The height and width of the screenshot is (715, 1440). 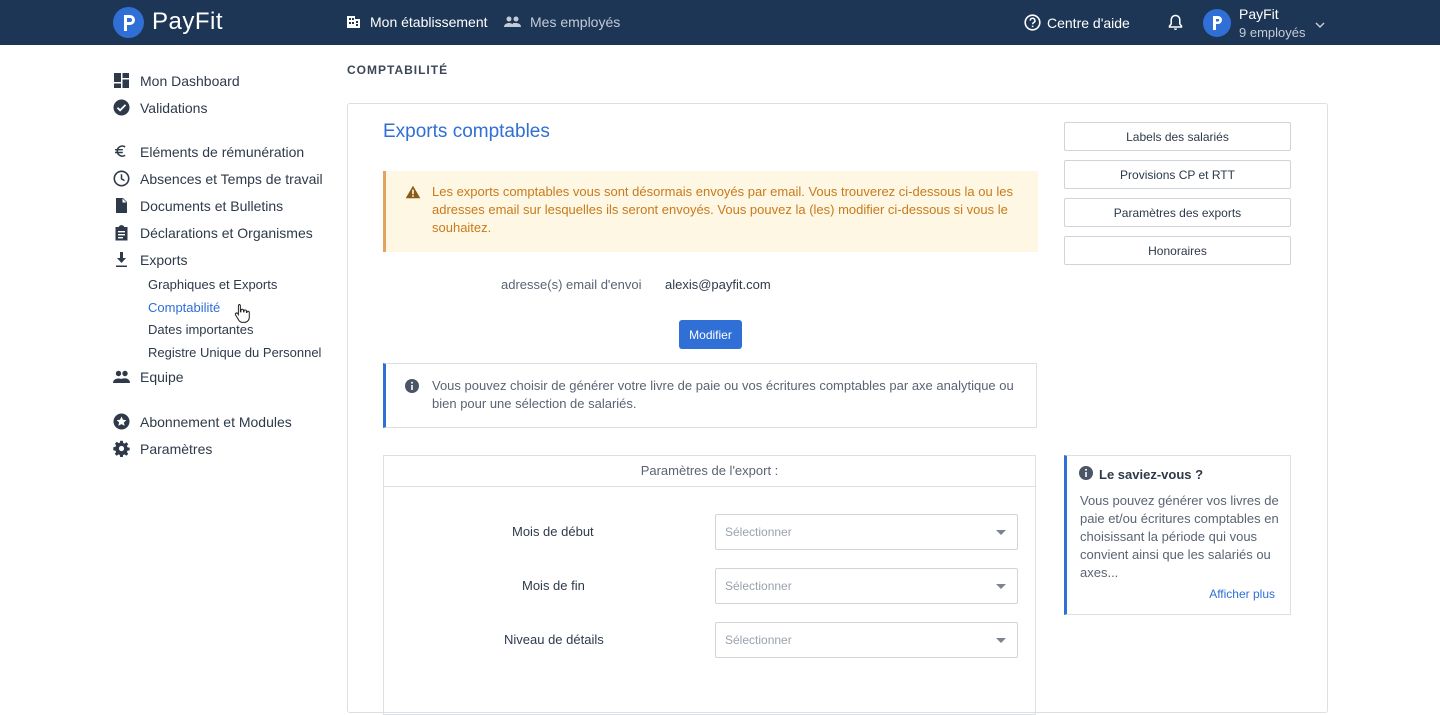 I want to click on breadcrumb: COMPTABILITÉ, so click(x=398, y=70).